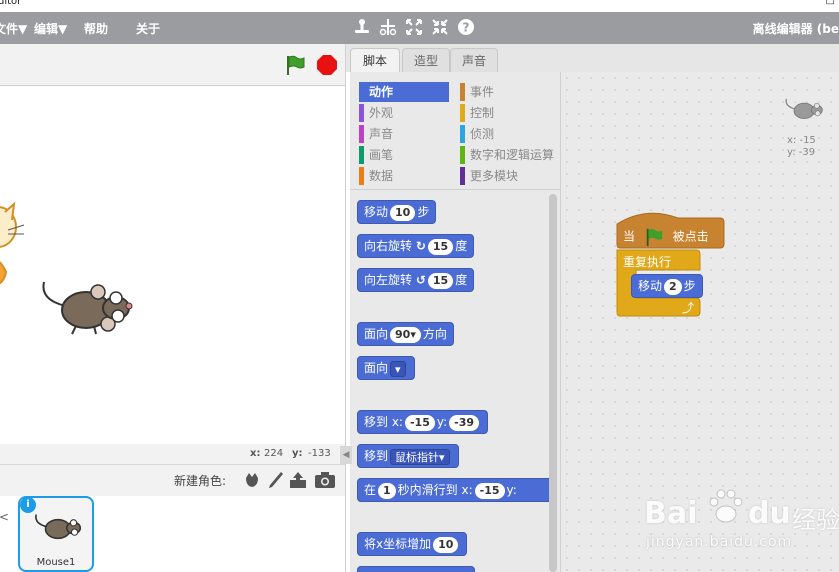 The image size is (839, 572). Describe the element at coordinates (325, 480) in the screenshot. I see `camera-icon` at that location.